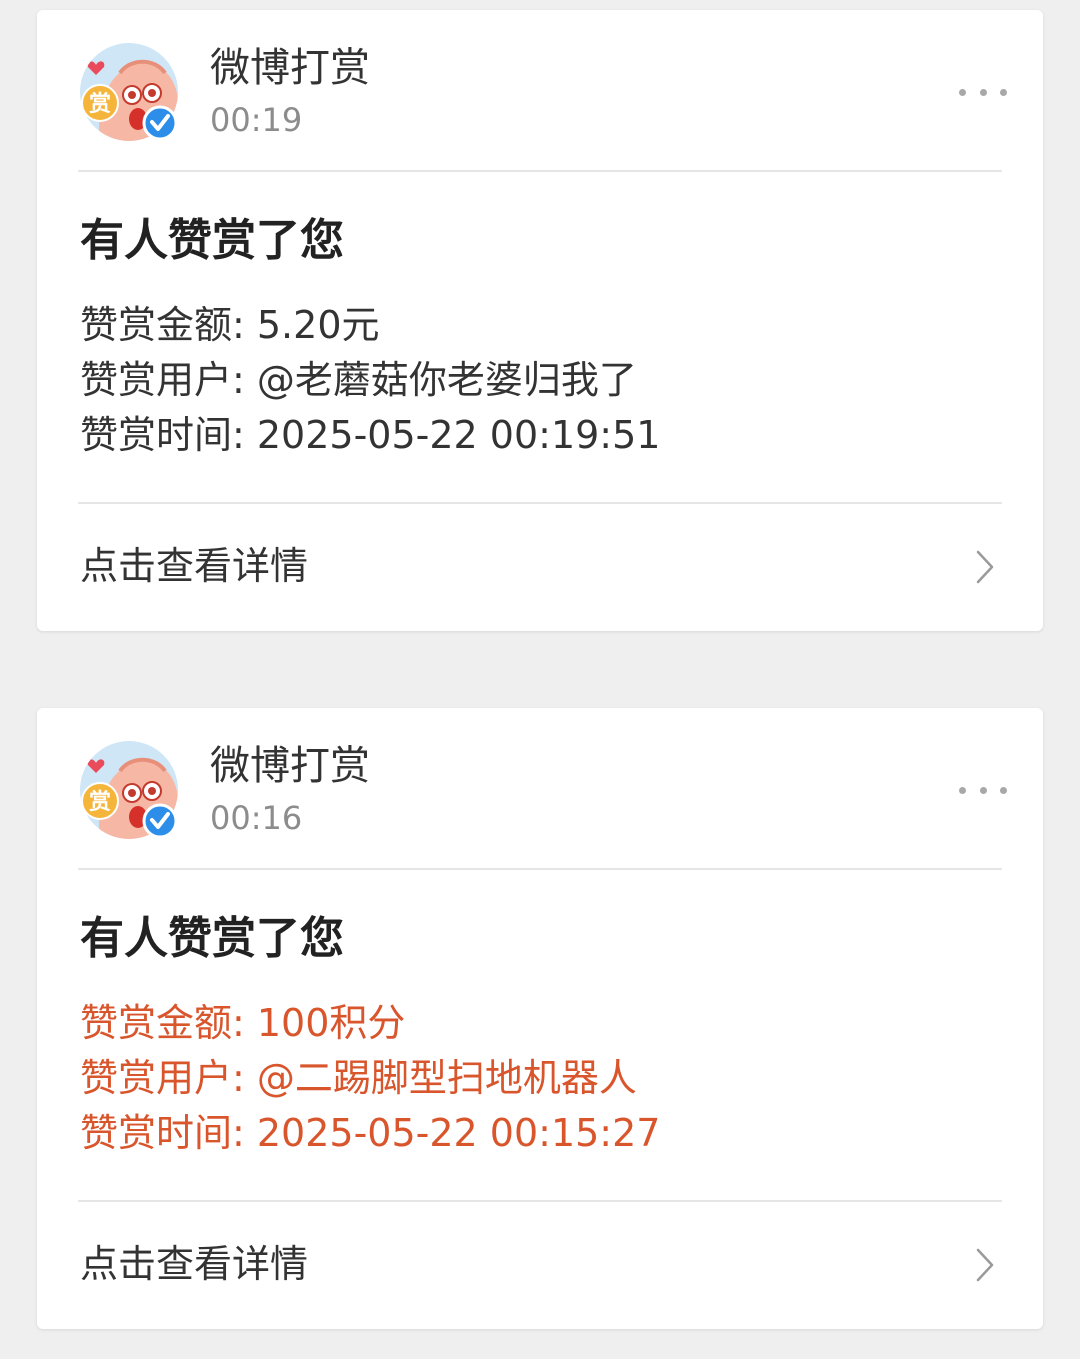  What do you see at coordinates (256, 120) in the screenshot?
I see `message-time: 00:19` at bounding box center [256, 120].